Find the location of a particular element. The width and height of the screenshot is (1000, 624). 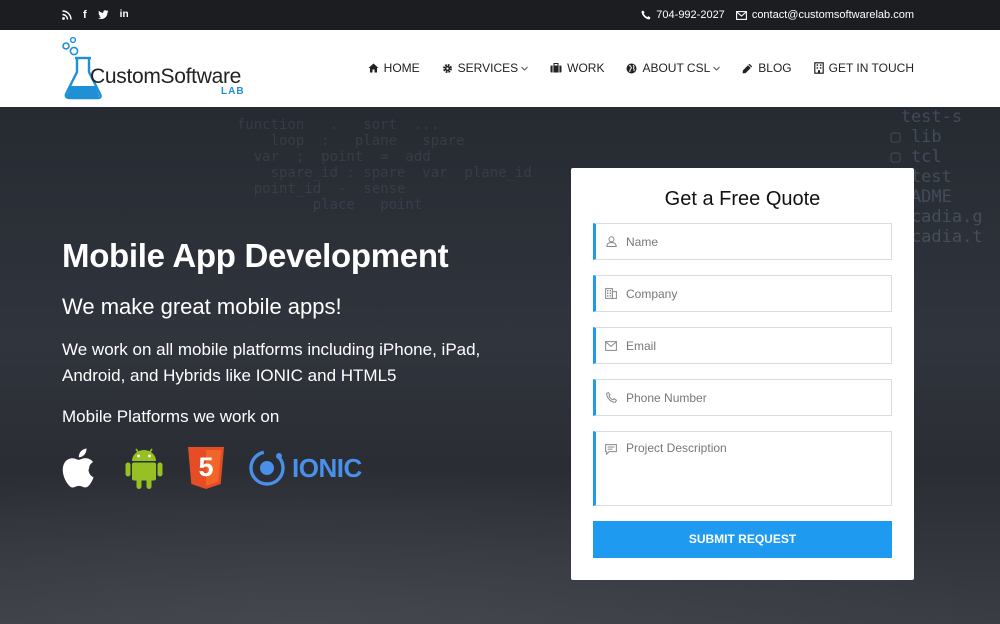

project-description-input is located at coordinates (758, 468).